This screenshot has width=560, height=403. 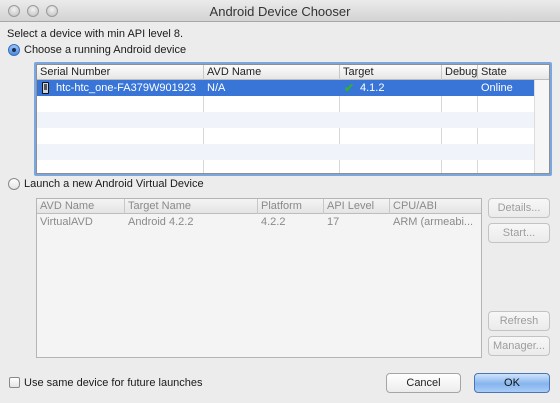 I want to click on device-target: ✔ 4.1.2, so click(x=391, y=88).